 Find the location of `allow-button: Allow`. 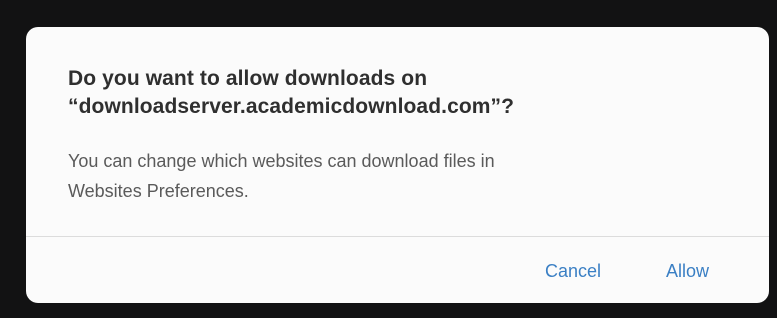

allow-button: Allow is located at coordinates (687, 271).